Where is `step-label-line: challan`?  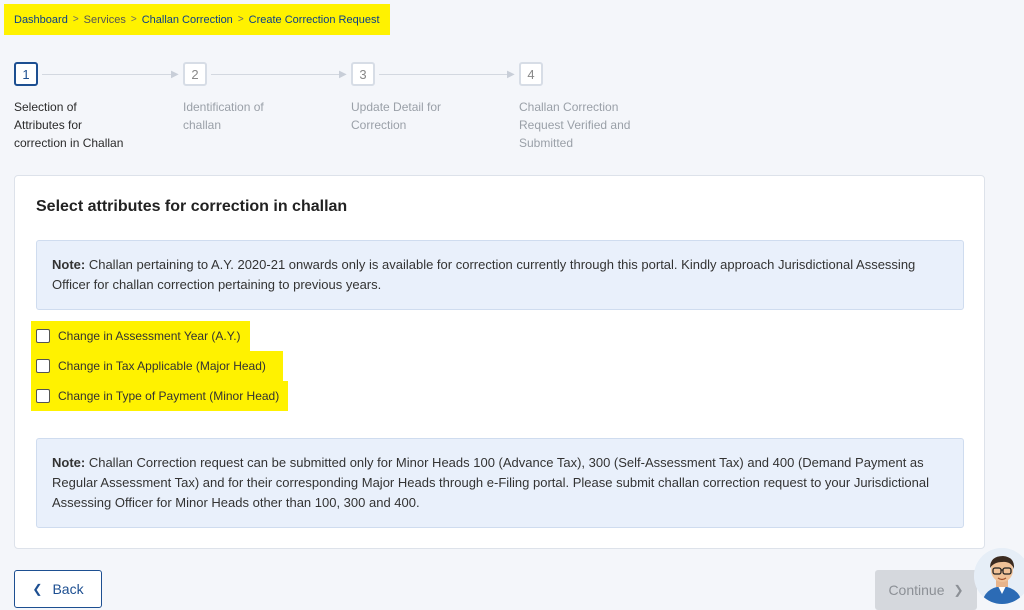
step-label-line: challan is located at coordinates (202, 125).